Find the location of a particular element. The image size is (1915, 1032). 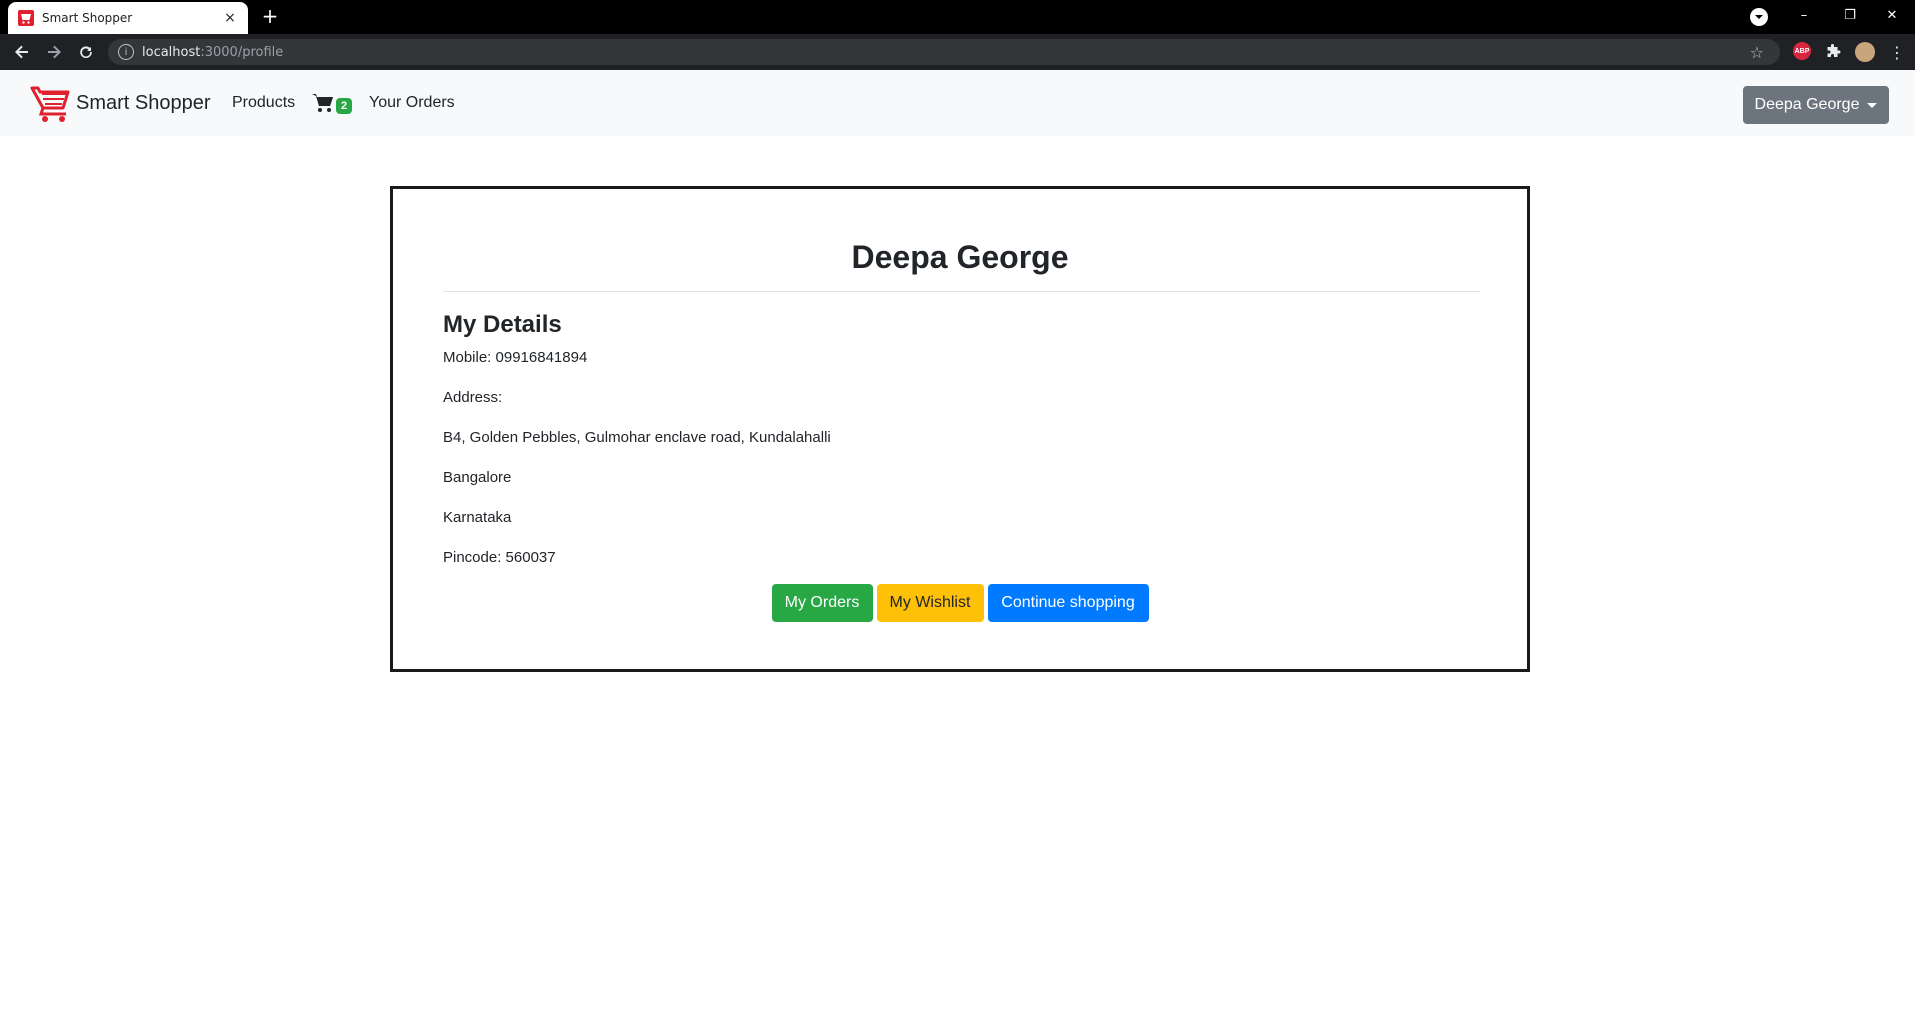

reload-icon is located at coordinates (86, 52).